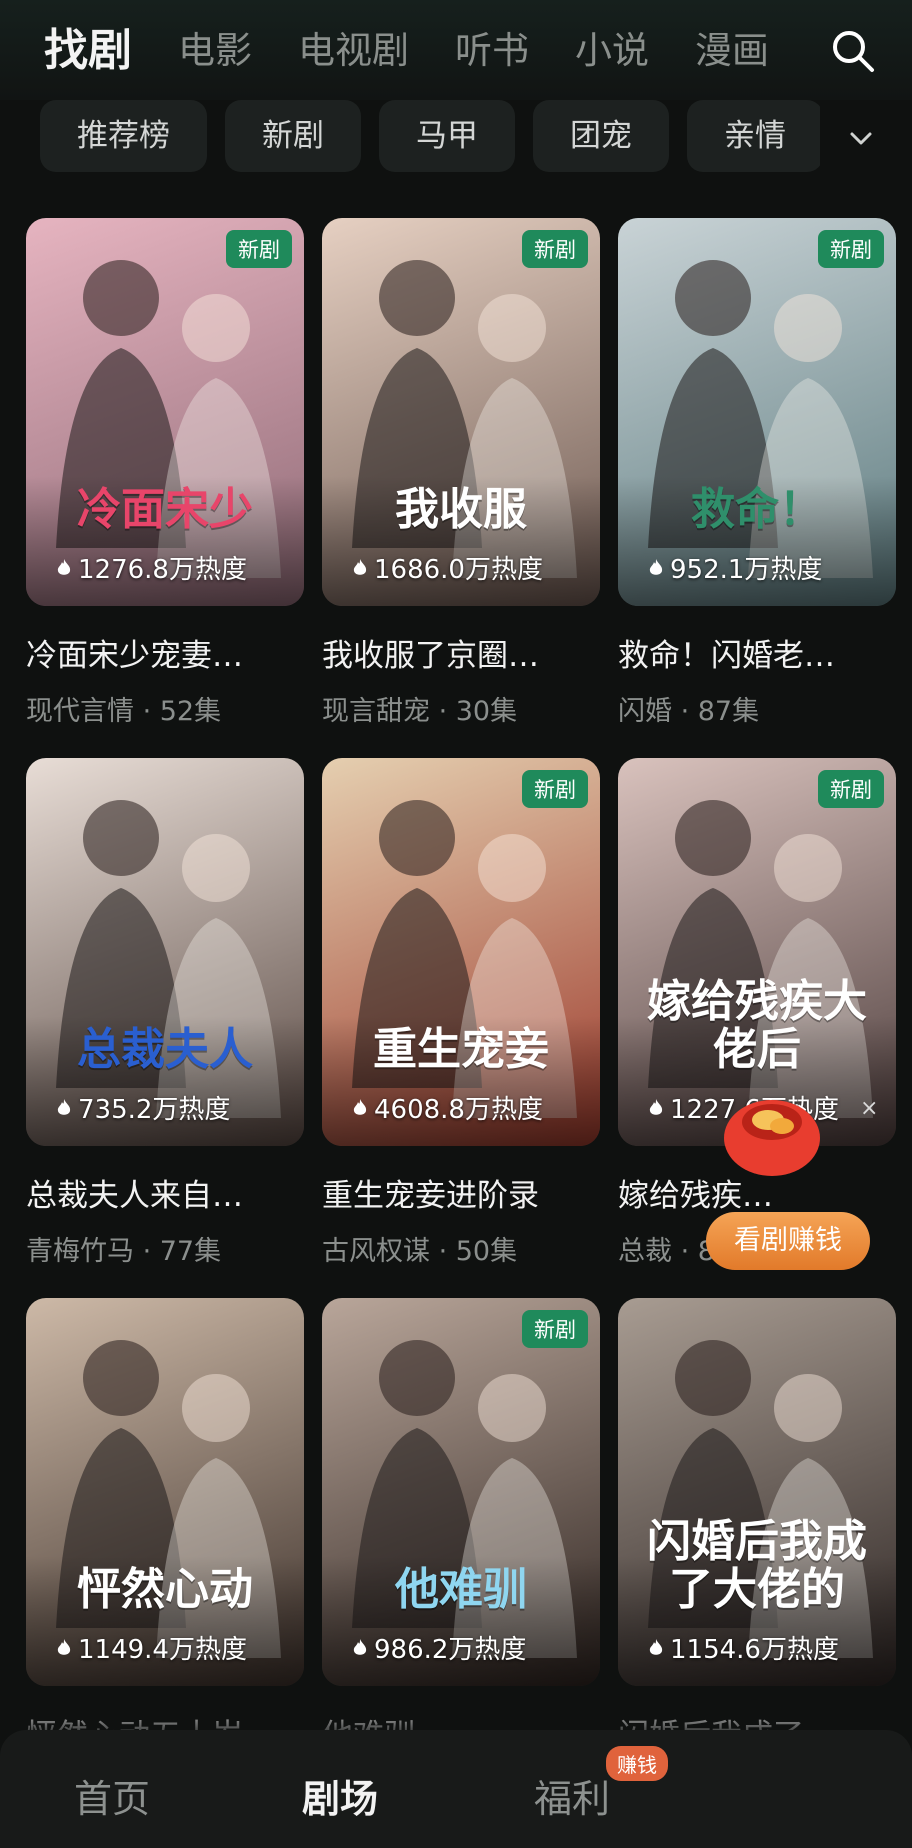  Describe the element at coordinates (88, 51) in the screenshot. I see `tab-find-drama: 找剧` at that location.